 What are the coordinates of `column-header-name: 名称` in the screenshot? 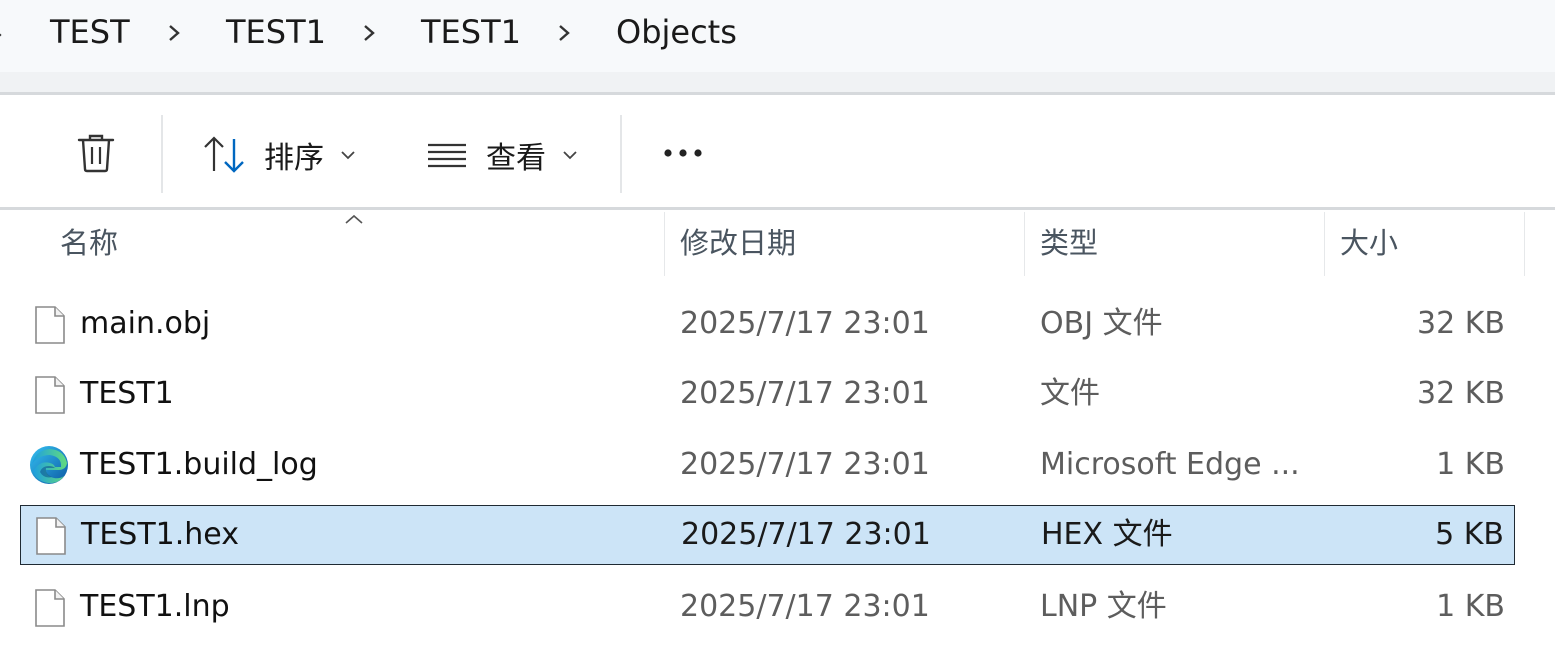 It's located at (360, 243).